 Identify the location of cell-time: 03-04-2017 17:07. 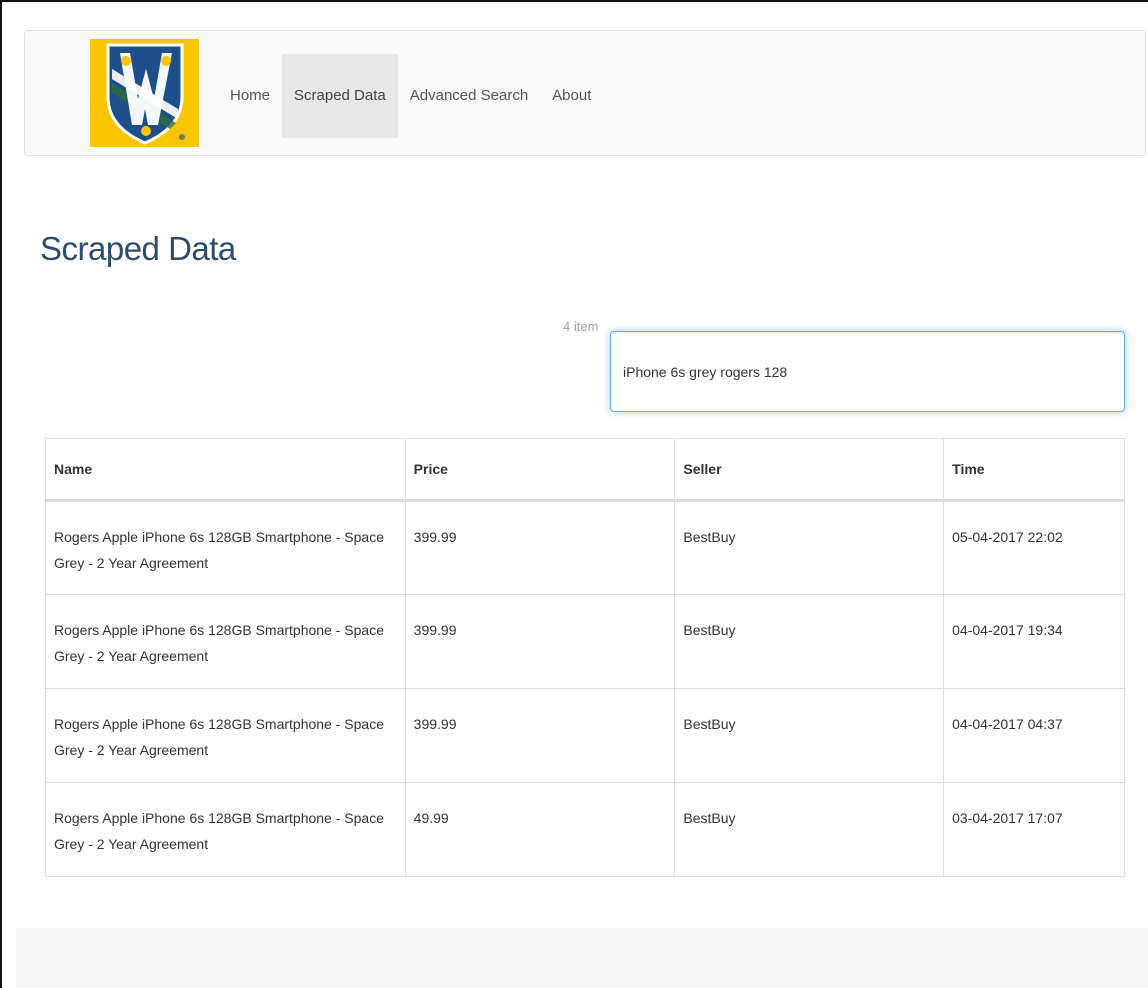
(1034, 829).